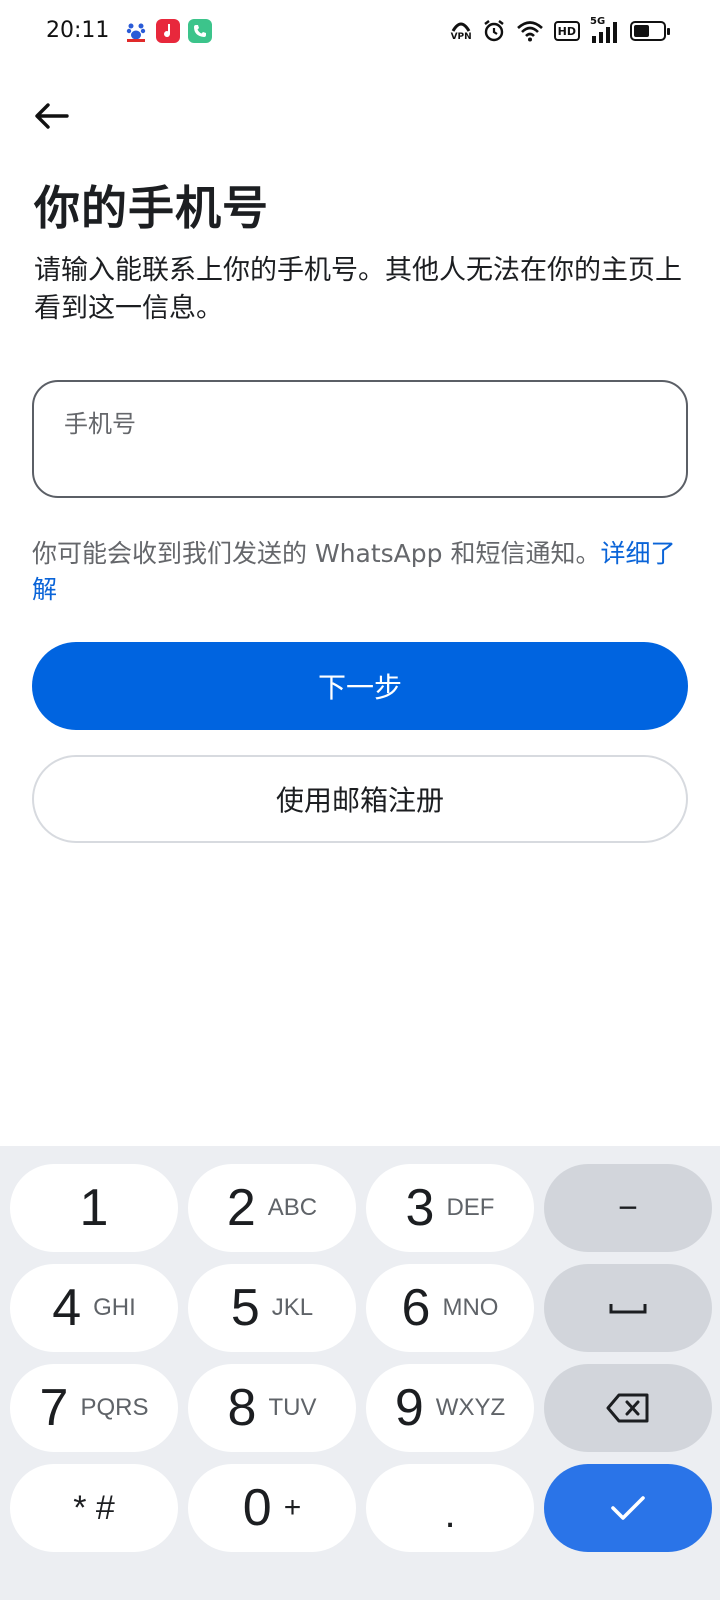  Describe the element at coordinates (136, 31) in the screenshot. I see `baidu-icon` at that location.